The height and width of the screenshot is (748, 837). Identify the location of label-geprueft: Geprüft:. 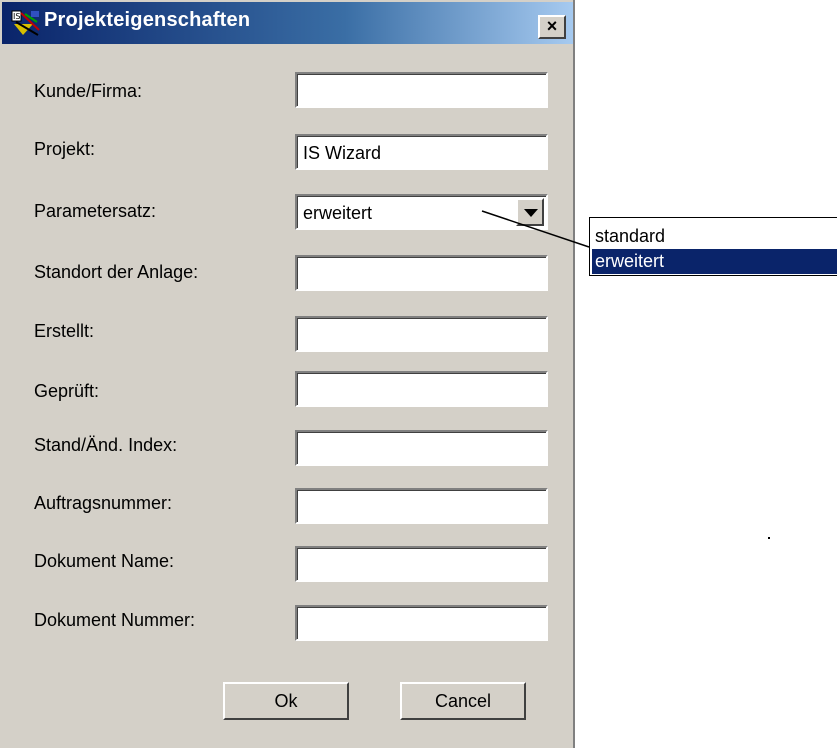
(67, 391).